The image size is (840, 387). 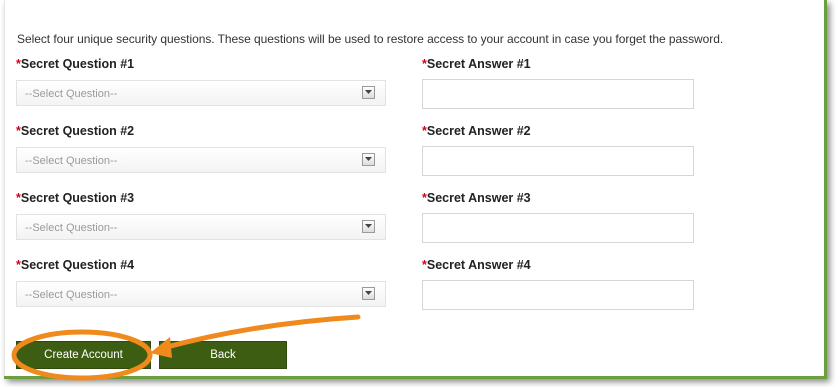 What do you see at coordinates (82, 355) in the screenshot?
I see `highlight-ellipse` at bounding box center [82, 355].